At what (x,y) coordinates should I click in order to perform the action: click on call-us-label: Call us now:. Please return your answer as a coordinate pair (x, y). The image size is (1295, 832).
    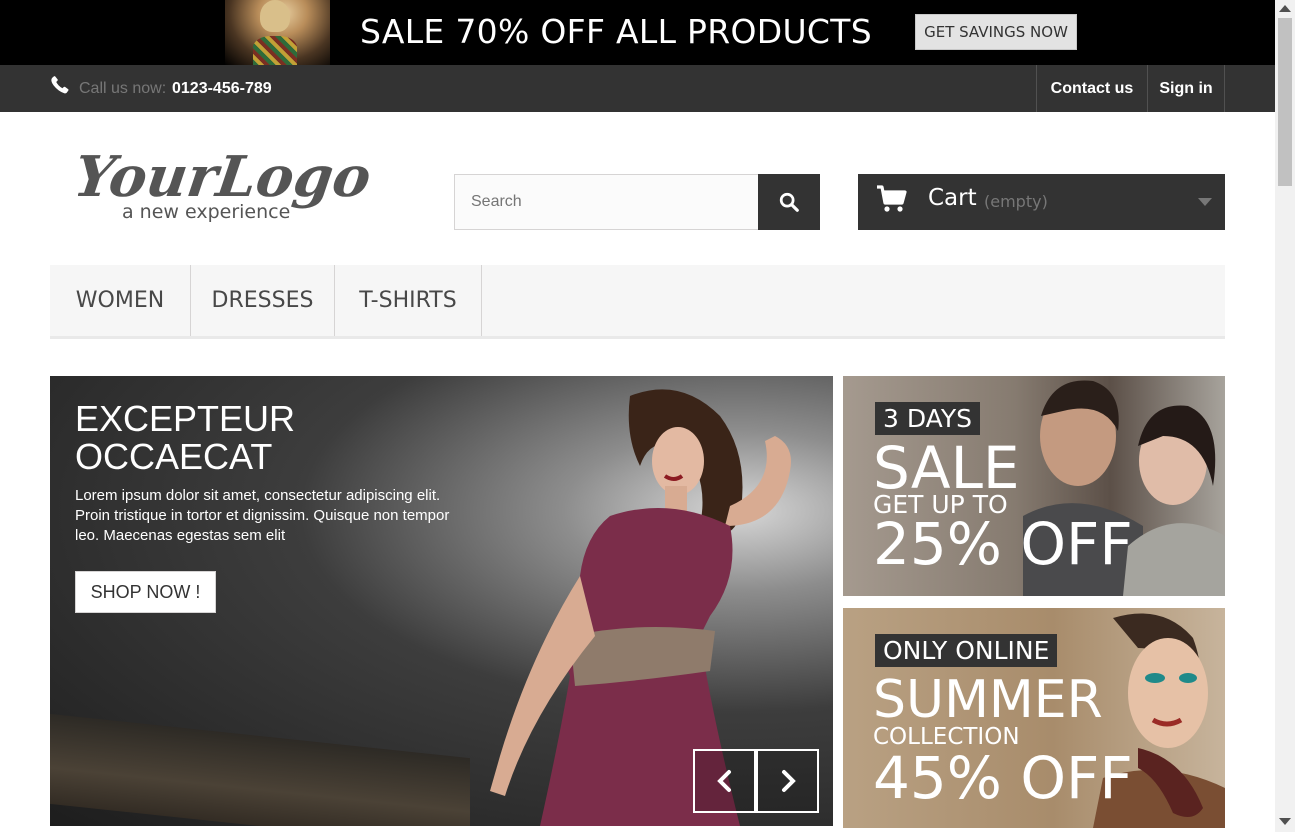
    Looking at the image, I should click on (123, 88).